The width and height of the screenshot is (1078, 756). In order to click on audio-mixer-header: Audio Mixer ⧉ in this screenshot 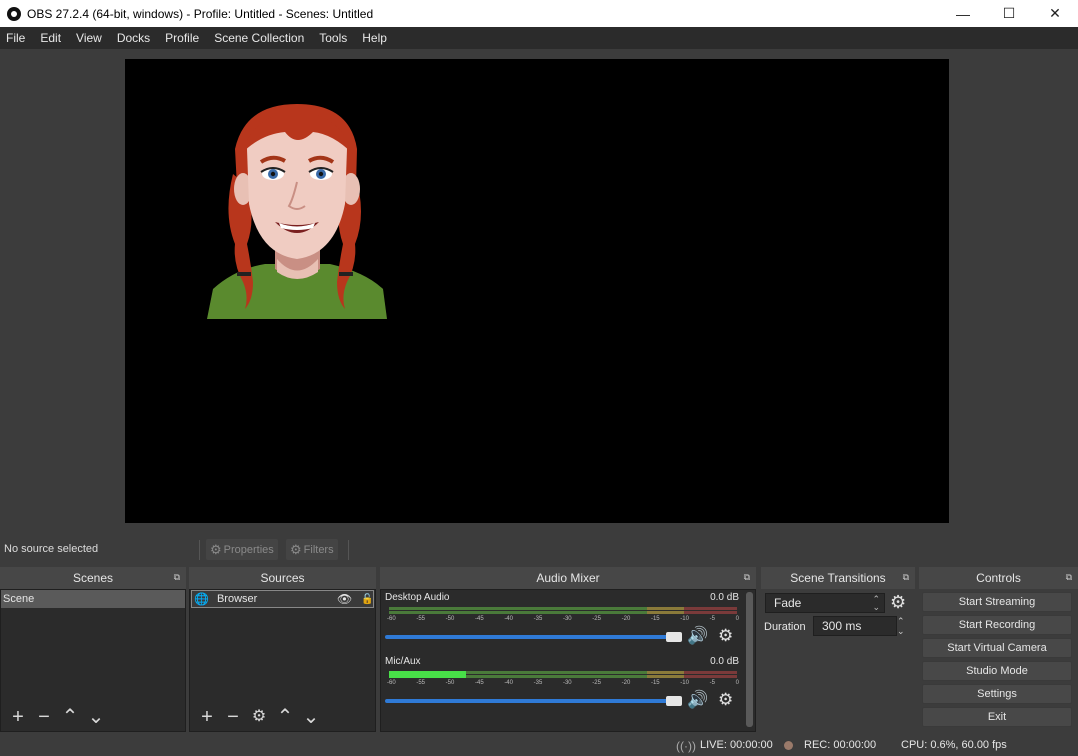, I will do `click(568, 578)`.